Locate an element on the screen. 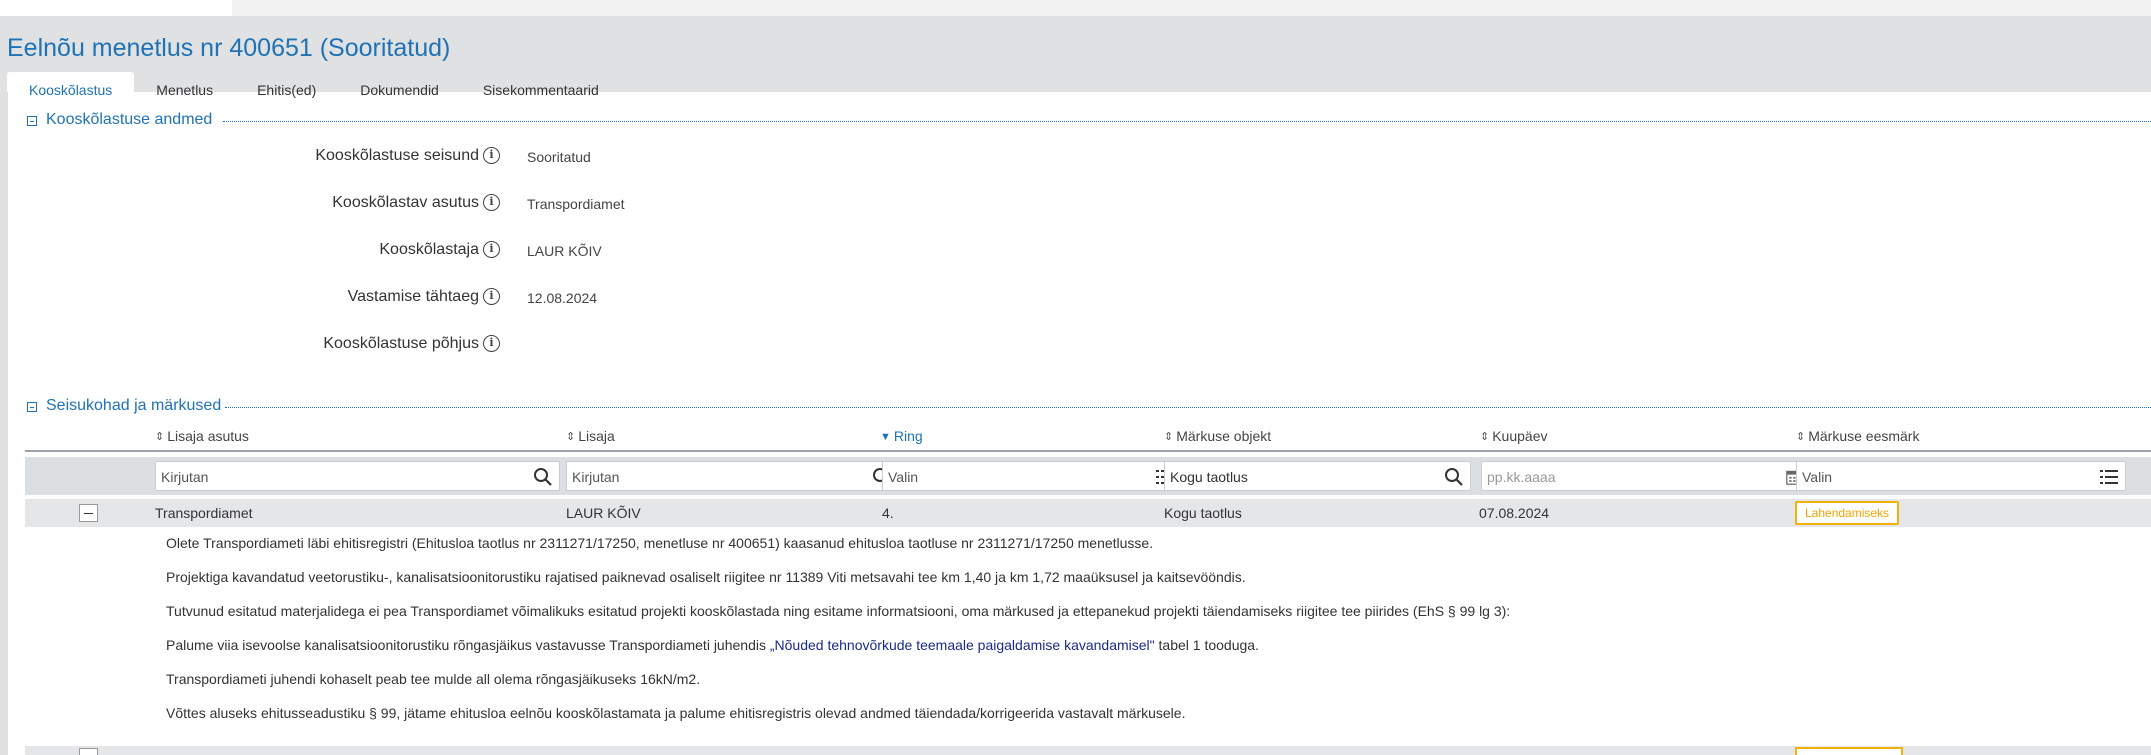  filter-ring is located at coordinates (1032, 476).